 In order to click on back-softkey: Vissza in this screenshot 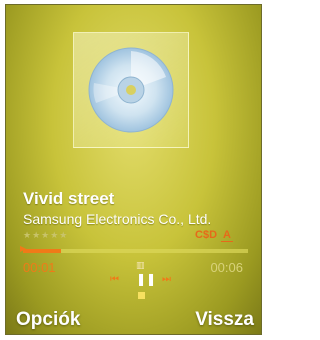, I will do `click(224, 320)`.